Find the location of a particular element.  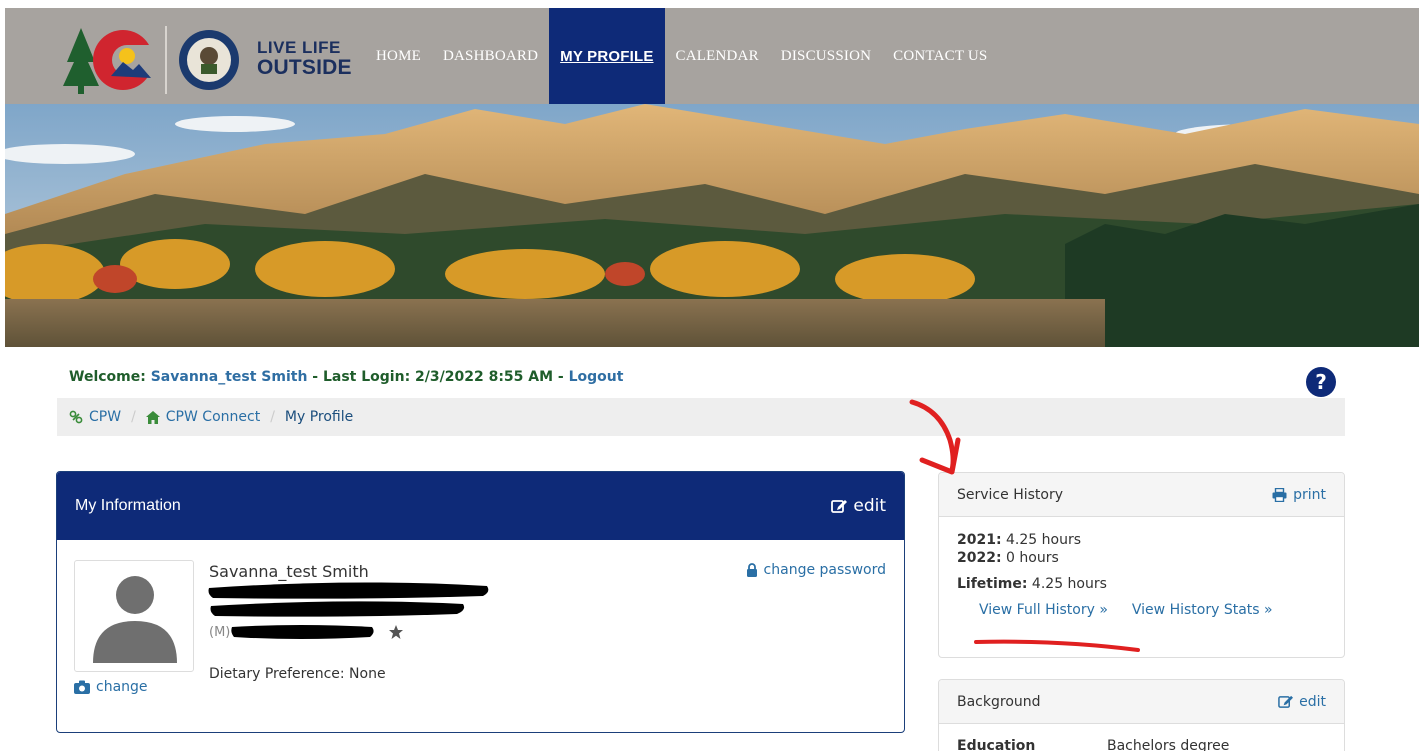

my-information-edit-button: edit is located at coordinates (858, 506).